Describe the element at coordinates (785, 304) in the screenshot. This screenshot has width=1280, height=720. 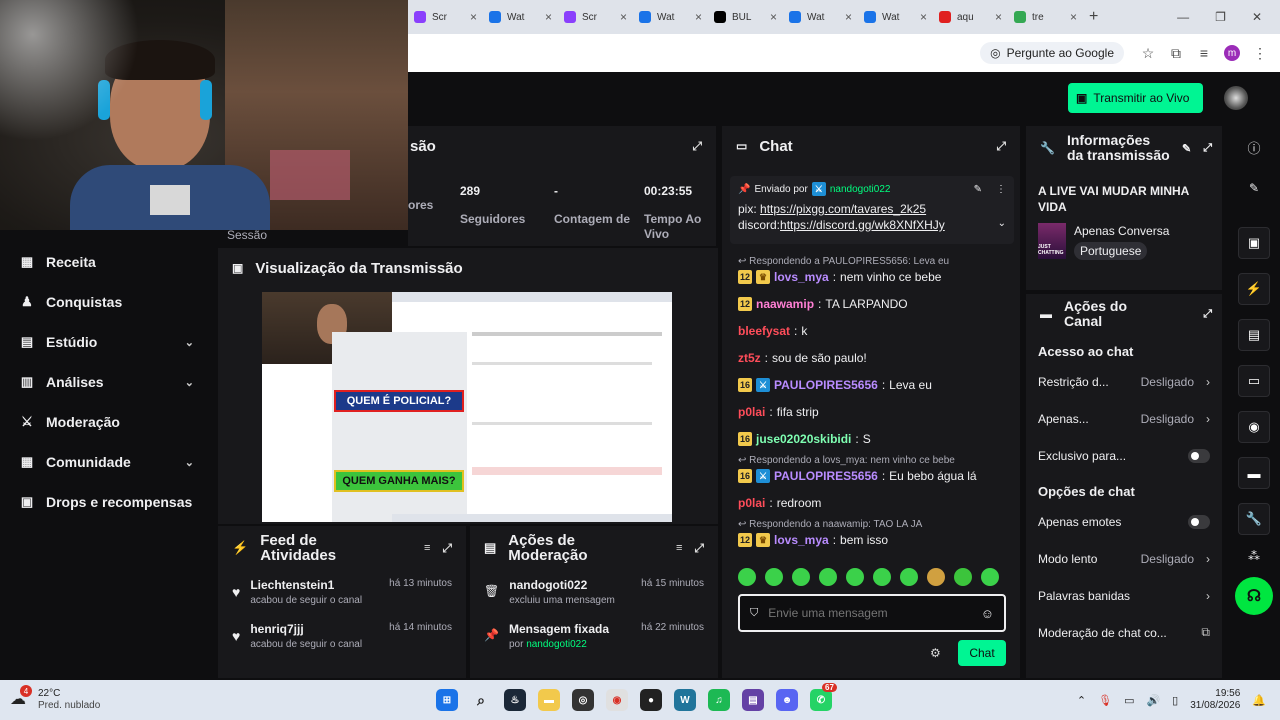
I see `chat-username: naawamip` at that location.